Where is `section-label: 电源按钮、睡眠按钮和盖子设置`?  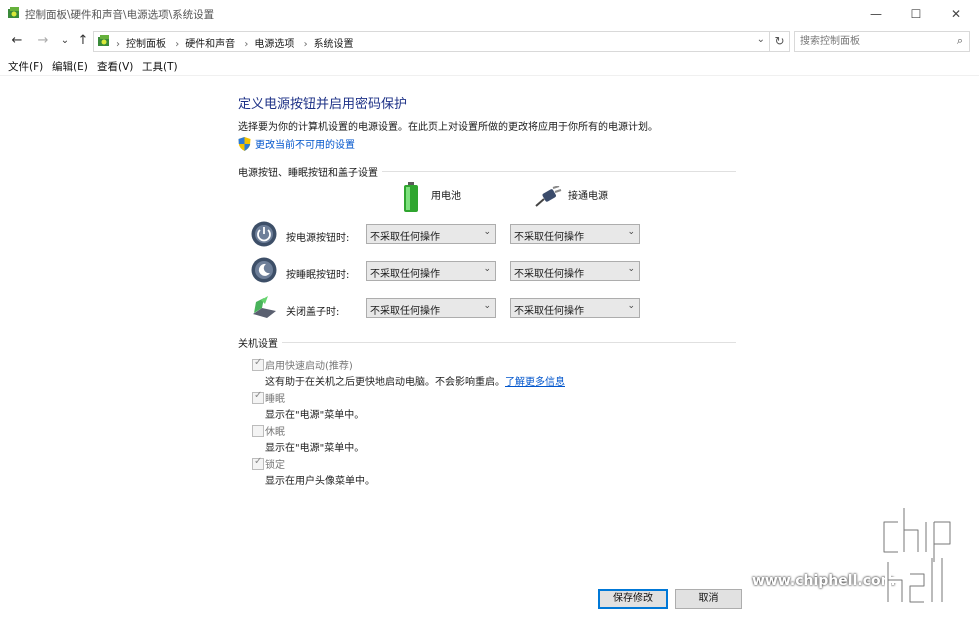 section-label: 电源按钮、睡眠按钮和盖子设置 is located at coordinates (310, 171).